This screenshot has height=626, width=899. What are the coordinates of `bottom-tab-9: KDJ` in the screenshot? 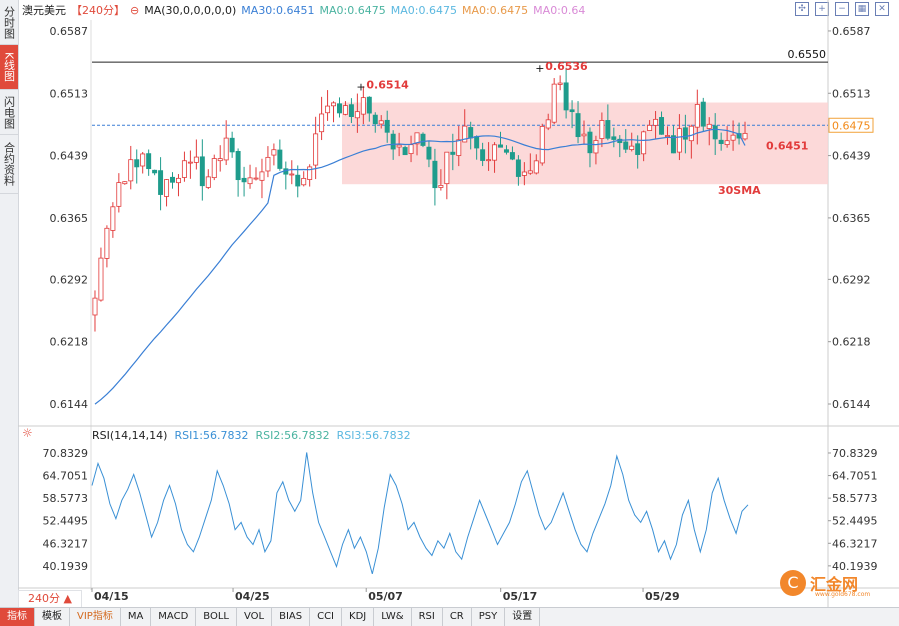 It's located at (358, 617).